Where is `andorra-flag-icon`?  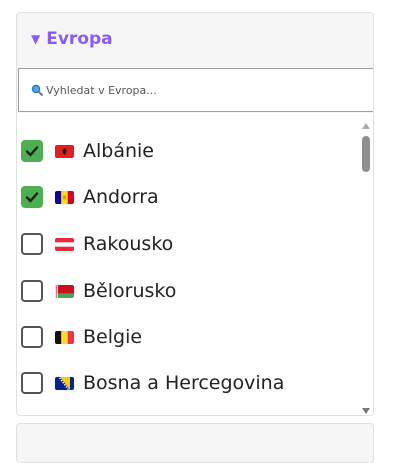 andorra-flag-icon is located at coordinates (64, 197).